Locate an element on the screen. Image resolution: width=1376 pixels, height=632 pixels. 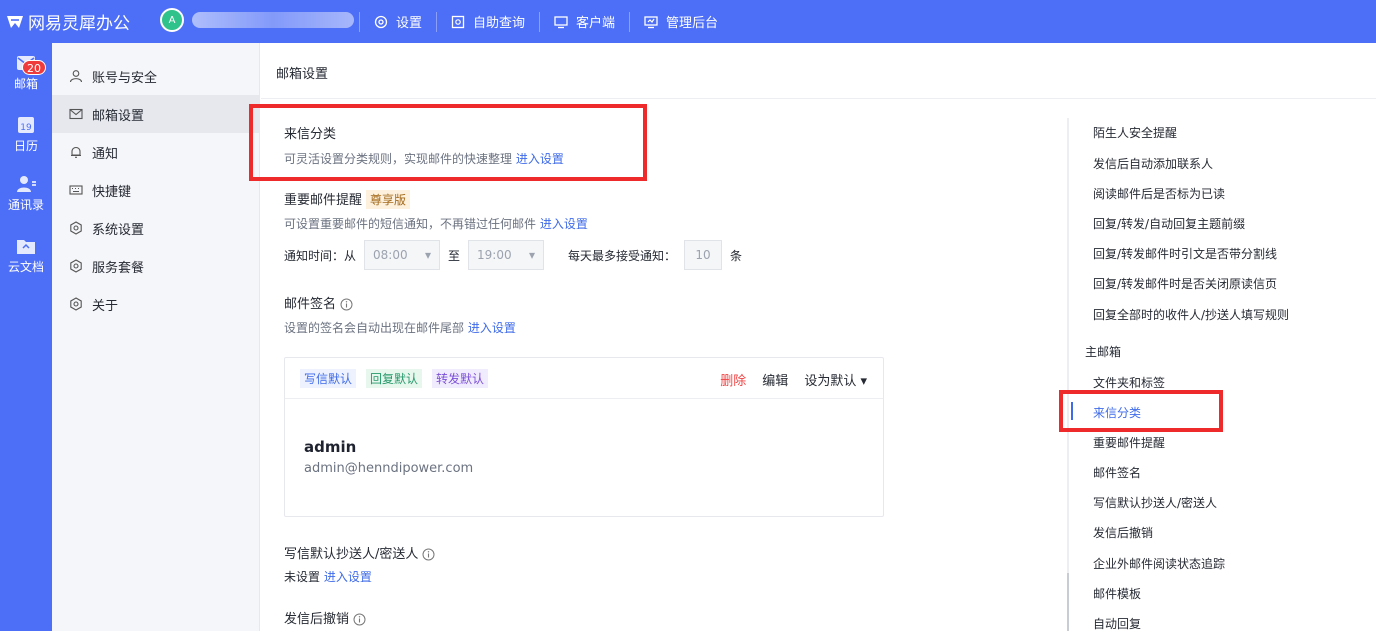
toc-scroll-thumb is located at coordinates (1068, 602).